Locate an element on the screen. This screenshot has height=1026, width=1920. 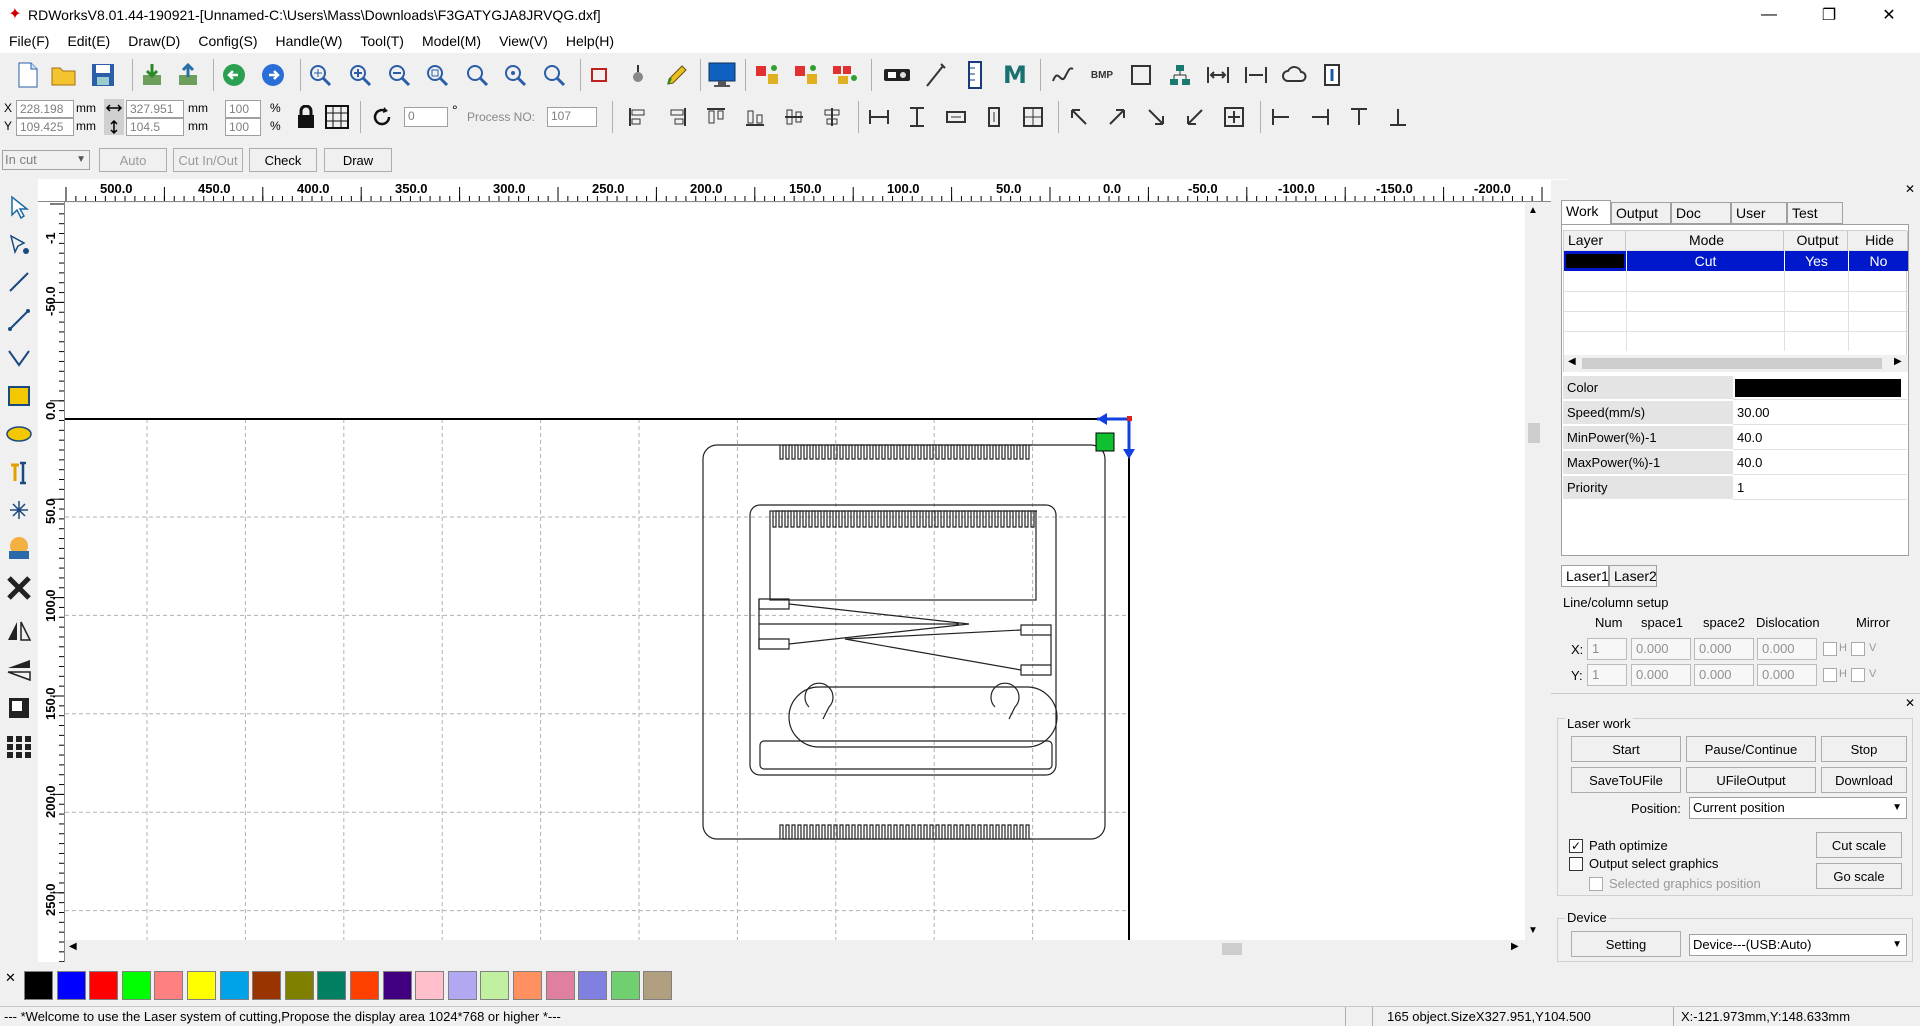
tab-user: User is located at coordinates (1759, 213).